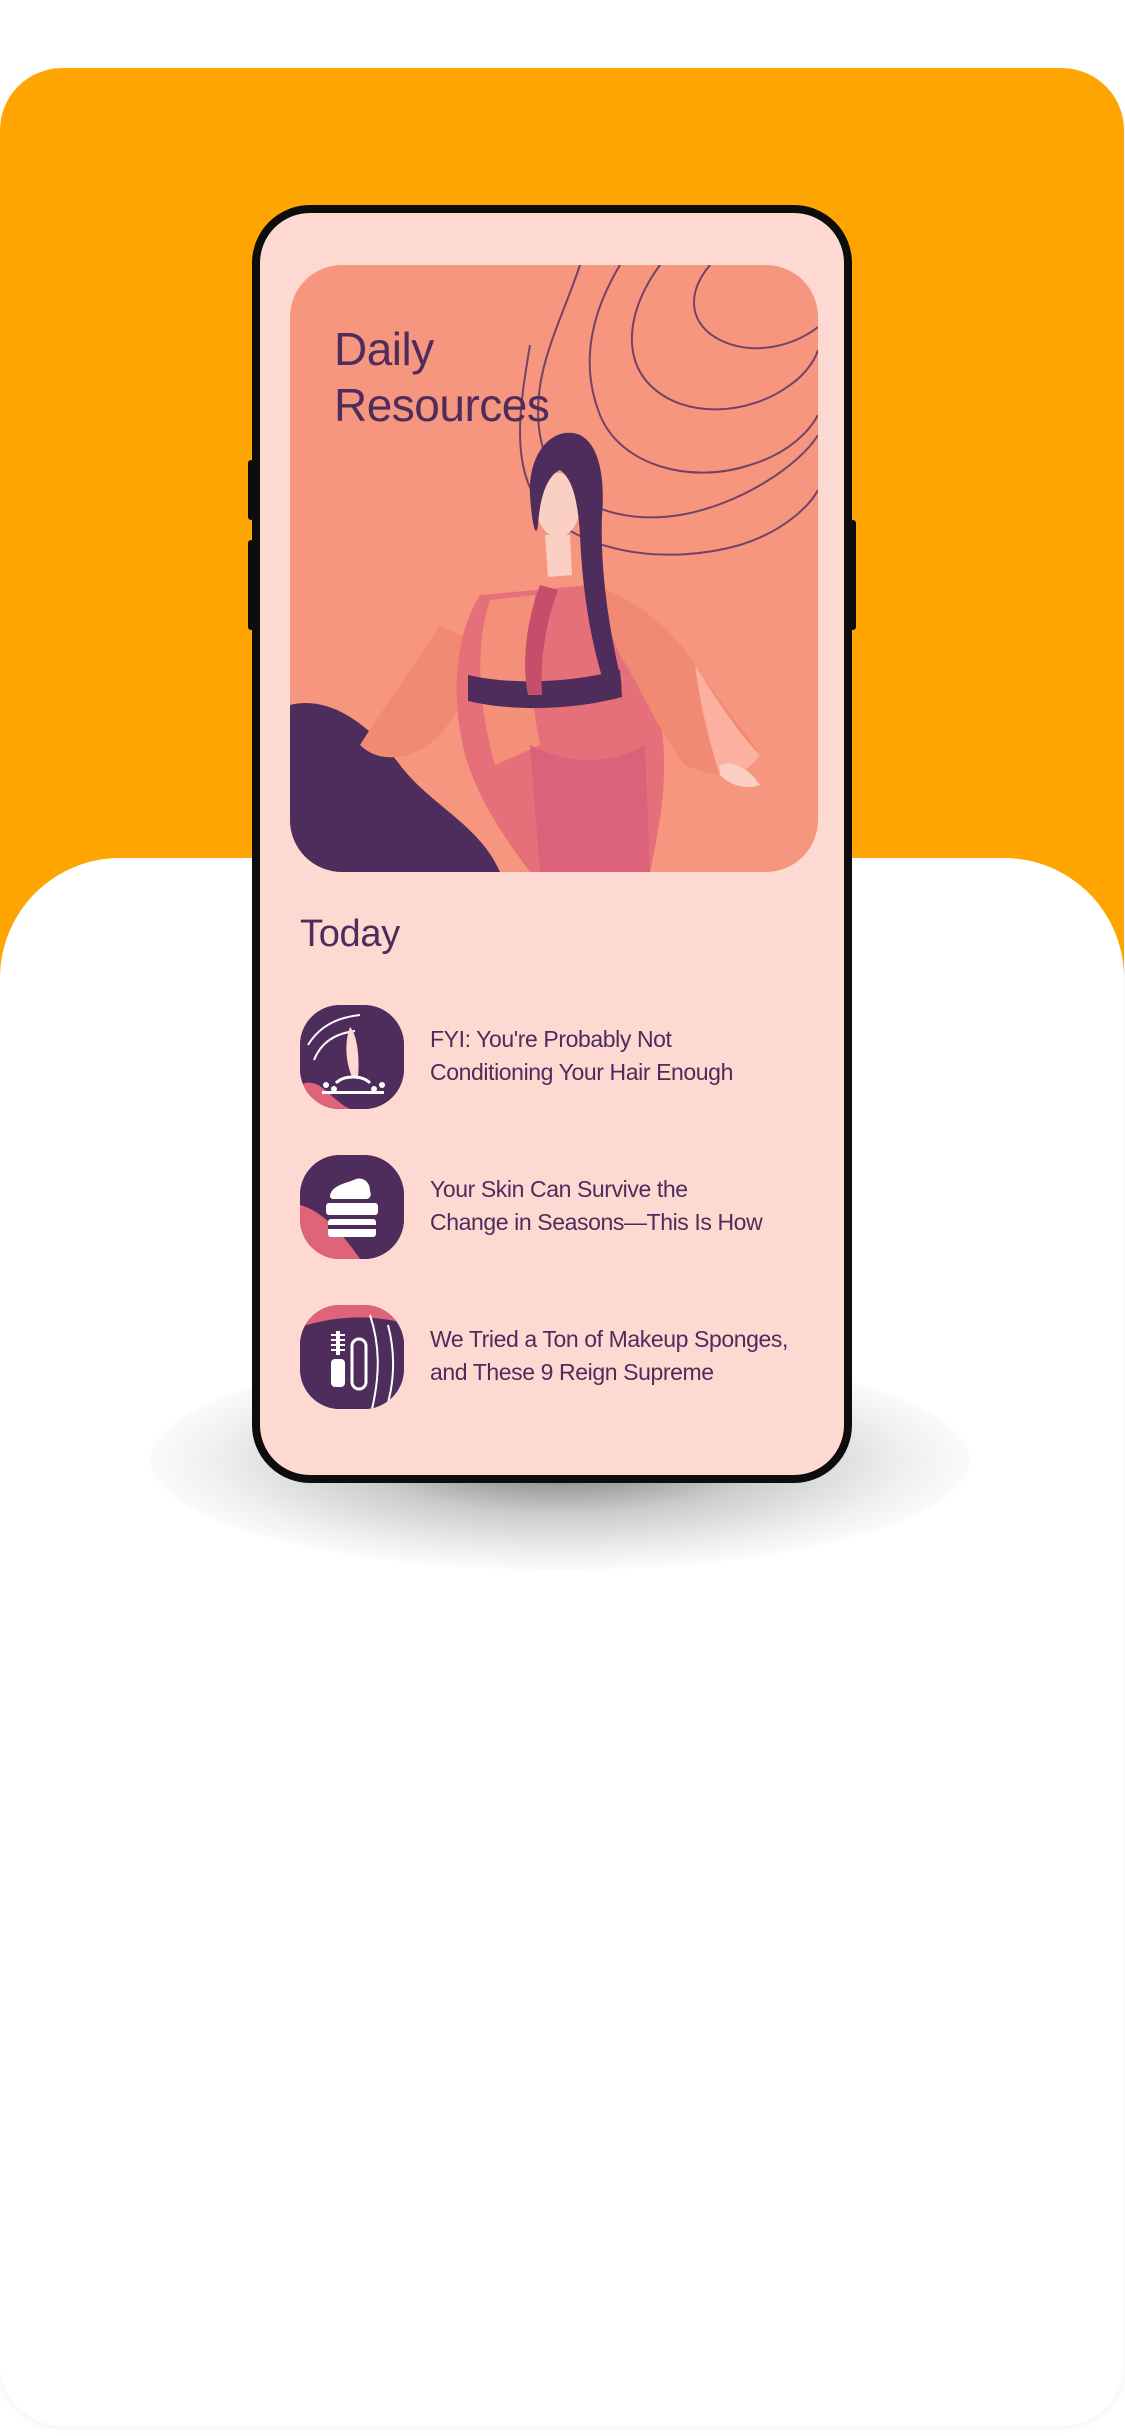 The image size is (1125, 2436). What do you see at coordinates (352, 1207) in the screenshot?
I see `cream-jar-icon` at bounding box center [352, 1207].